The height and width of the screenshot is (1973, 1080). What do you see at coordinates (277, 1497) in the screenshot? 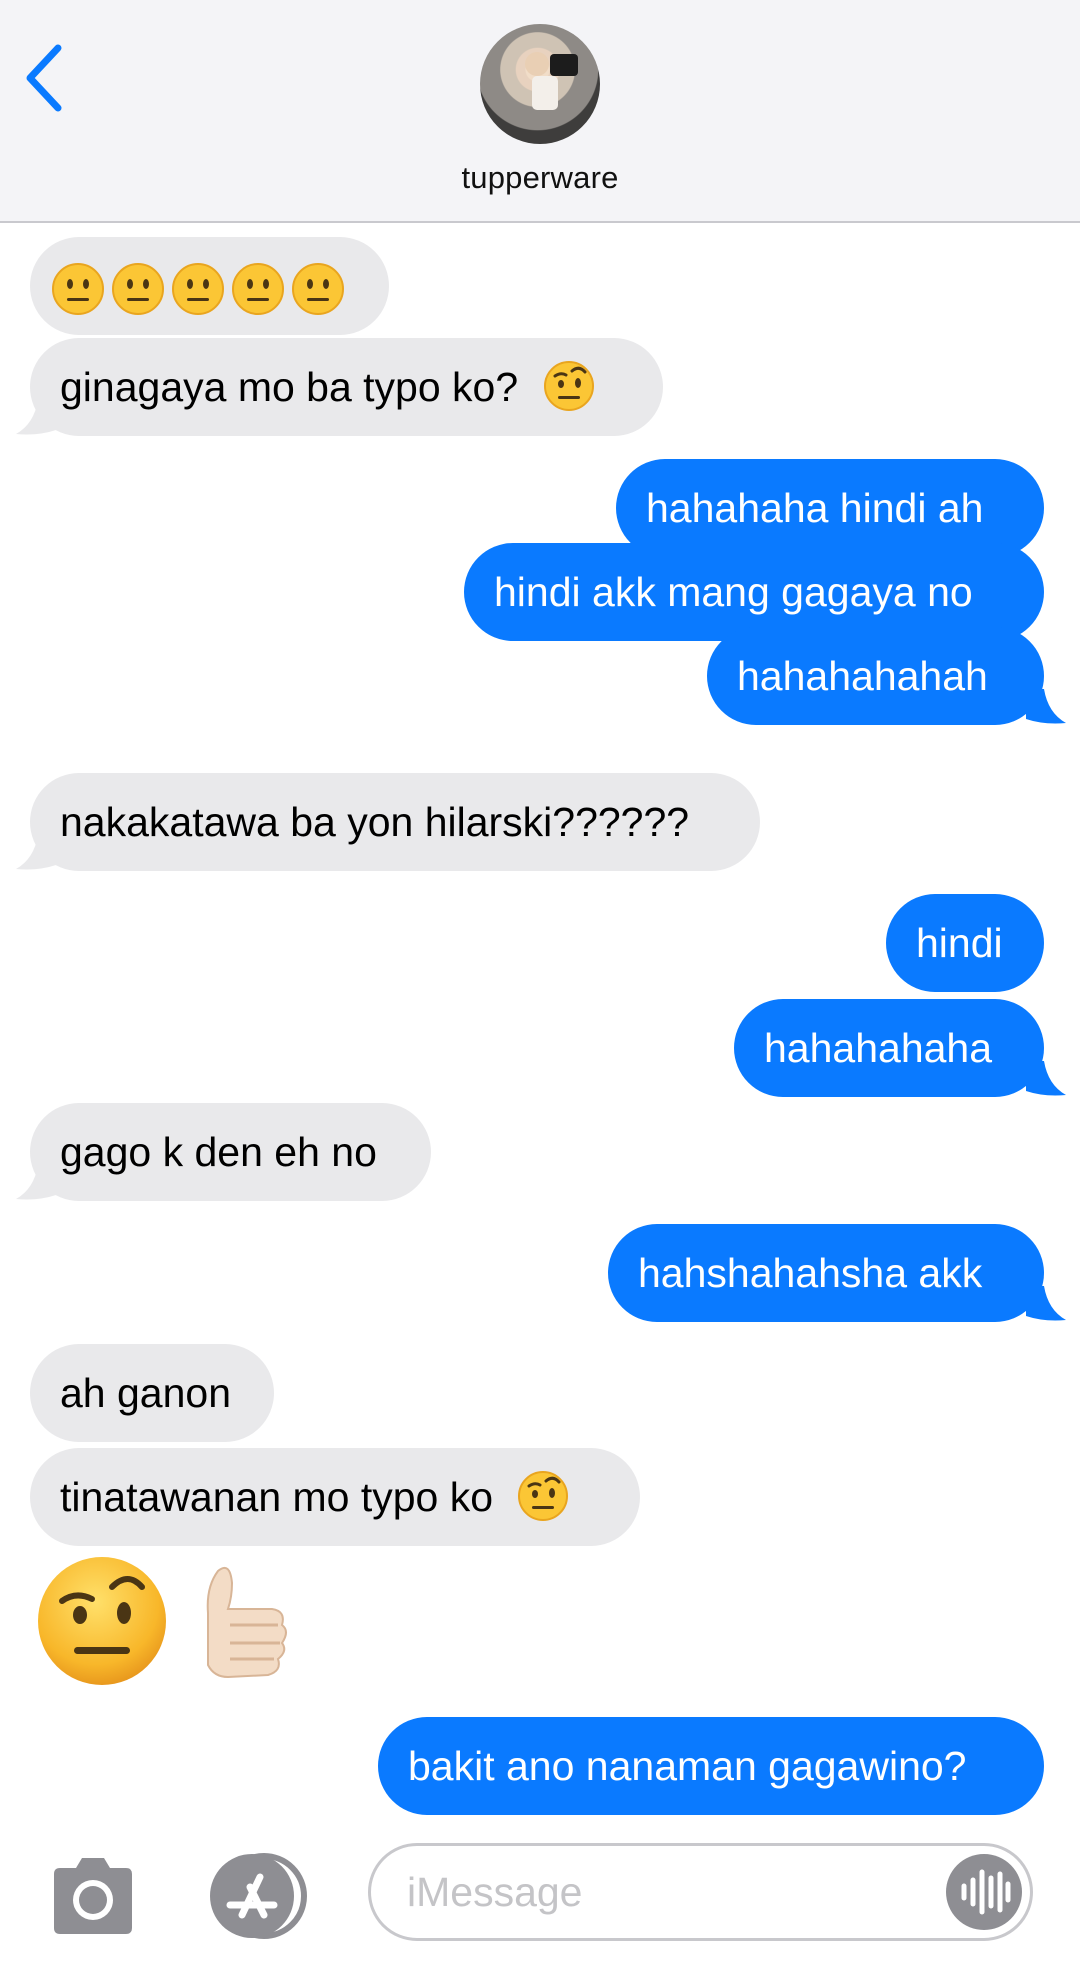
I see `message-text: tinatawanan mo typo ko` at bounding box center [277, 1497].